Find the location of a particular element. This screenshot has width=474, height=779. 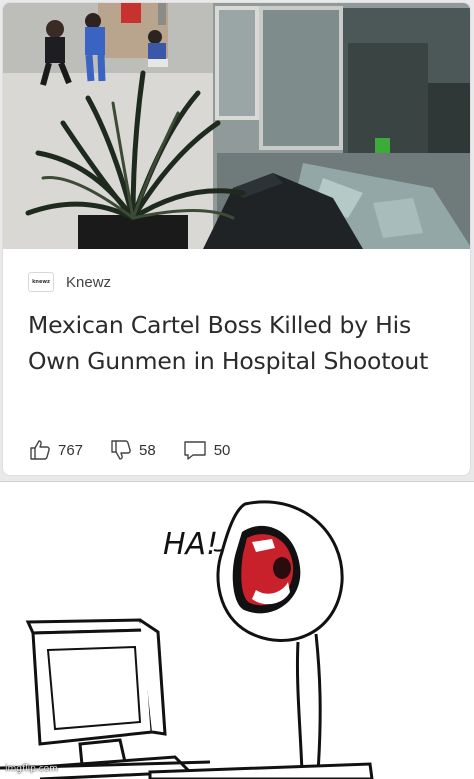

dislike-button: 58 is located at coordinates (132, 450).